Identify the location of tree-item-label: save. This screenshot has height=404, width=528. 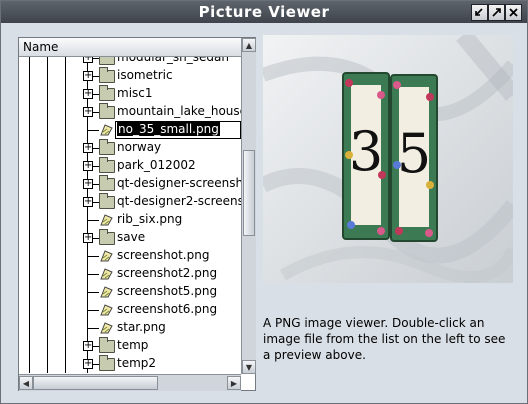
(131, 237).